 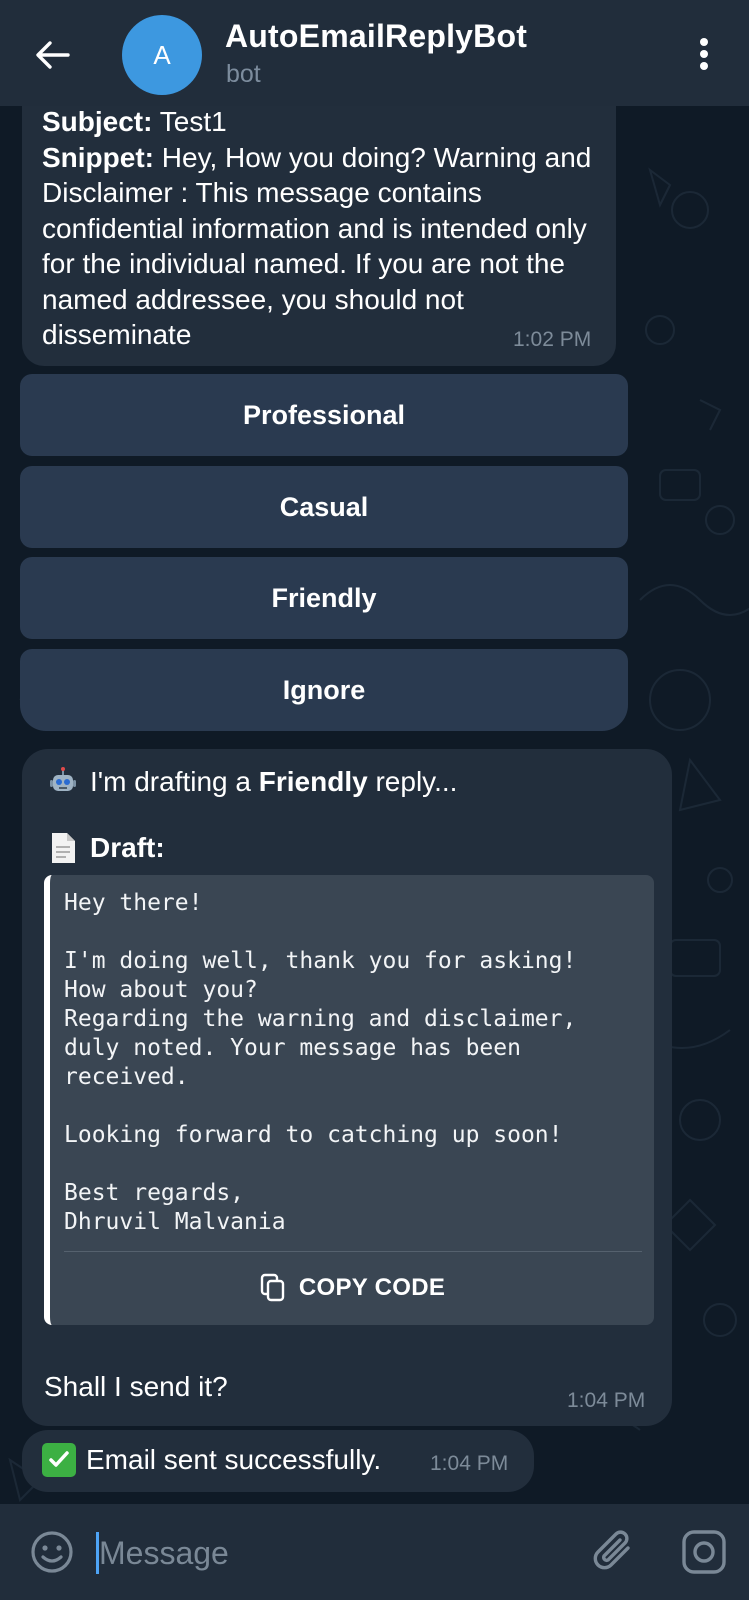 I want to click on sent-confirmation-message: Email sent successfully. 1:04 PM, so click(x=278, y=1461).